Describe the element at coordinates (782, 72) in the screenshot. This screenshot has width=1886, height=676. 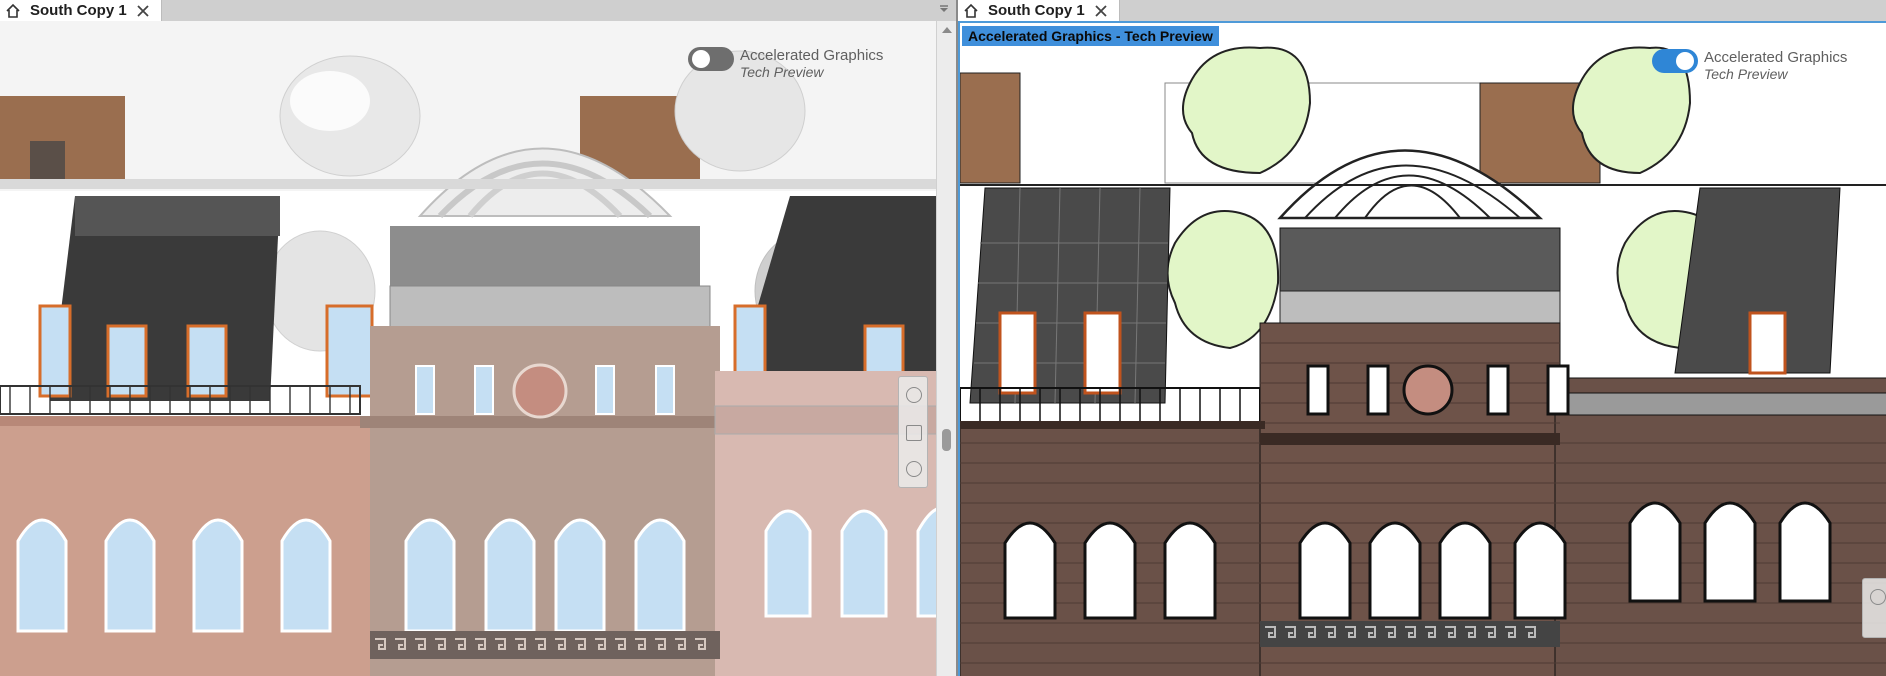
I see `left-ag-subtitle: Tech Preview` at that location.